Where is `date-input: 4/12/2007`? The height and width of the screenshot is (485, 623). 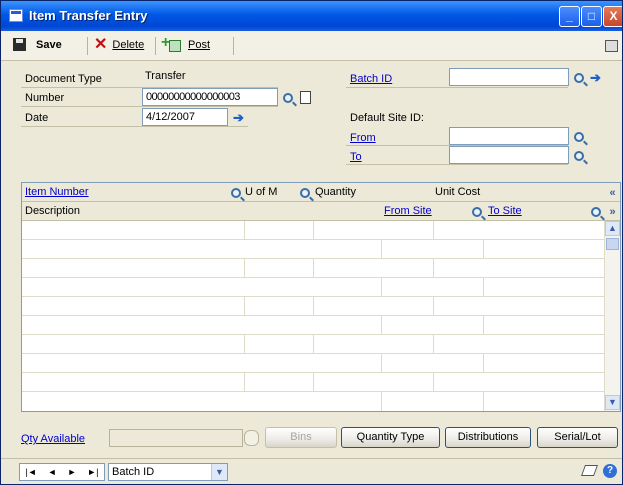 date-input: 4/12/2007 is located at coordinates (185, 117).